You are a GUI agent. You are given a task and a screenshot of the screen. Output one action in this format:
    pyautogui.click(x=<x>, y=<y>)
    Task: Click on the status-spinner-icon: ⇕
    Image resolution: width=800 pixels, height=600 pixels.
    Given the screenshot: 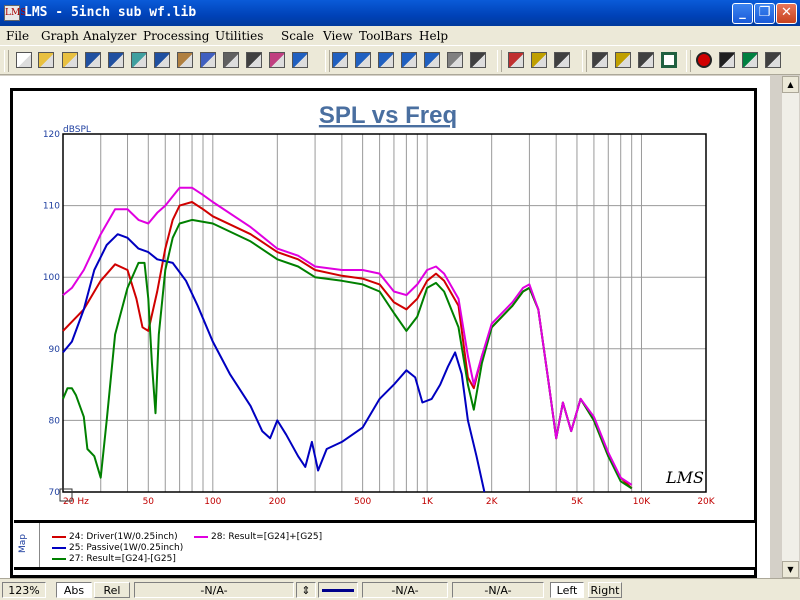 What is the action you would take?
    pyautogui.click(x=306, y=590)
    